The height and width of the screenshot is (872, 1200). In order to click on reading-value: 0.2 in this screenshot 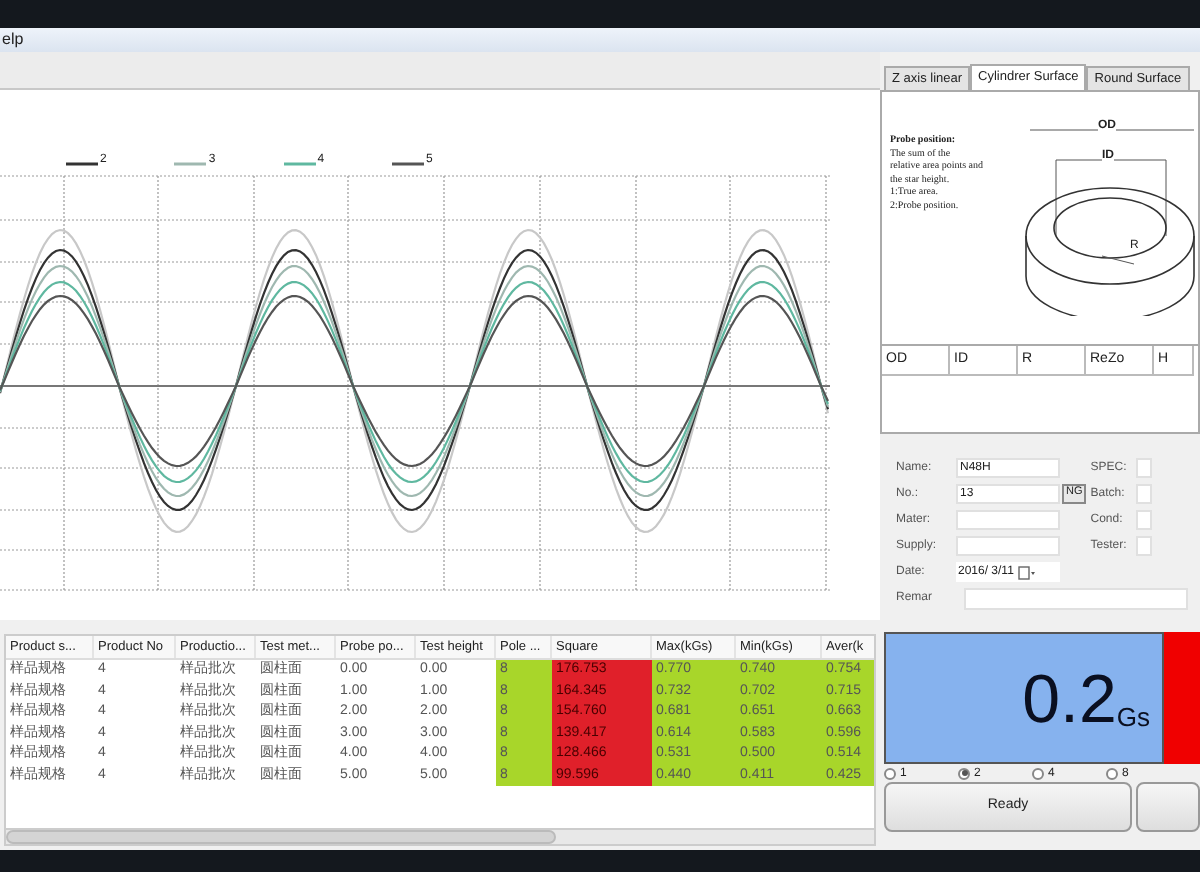, I will do `click(1069, 700)`.